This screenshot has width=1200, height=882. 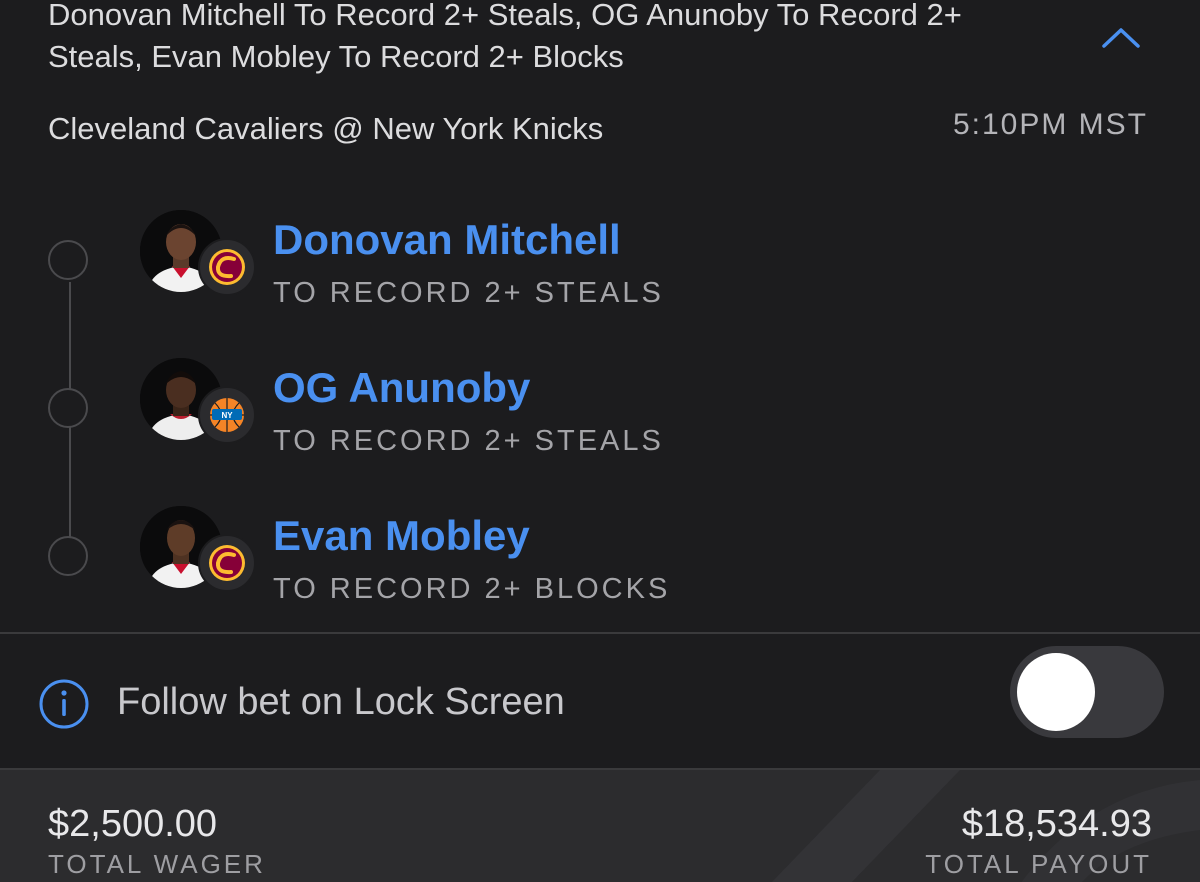 I want to click on section-divider, so click(x=600, y=633).